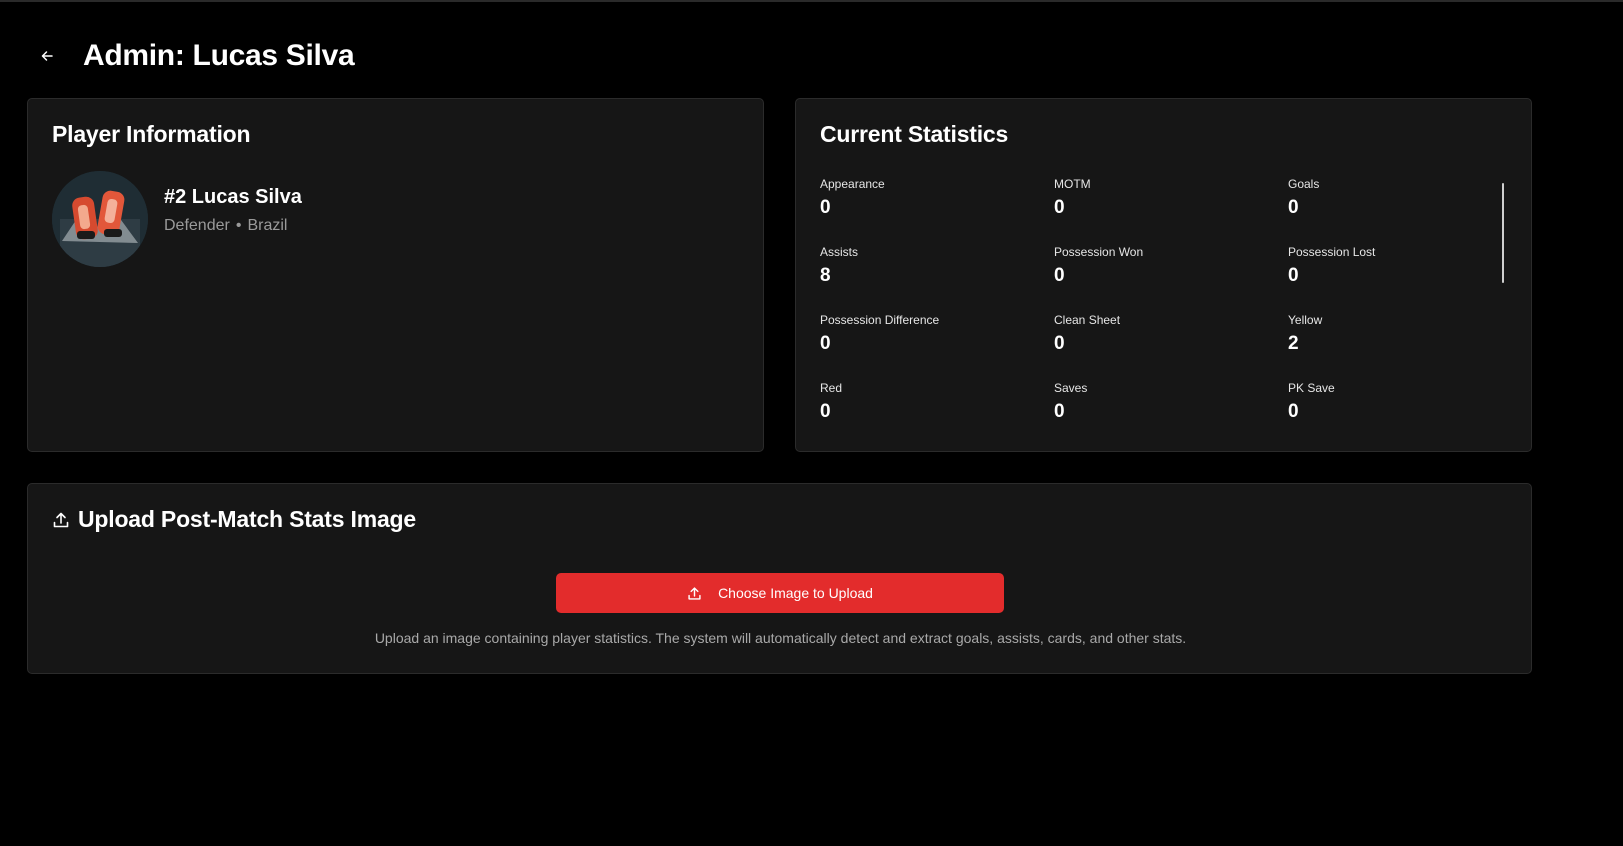  Describe the element at coordinates (831, 388) in the screenshot. I see `stat-label: Red` at that location.